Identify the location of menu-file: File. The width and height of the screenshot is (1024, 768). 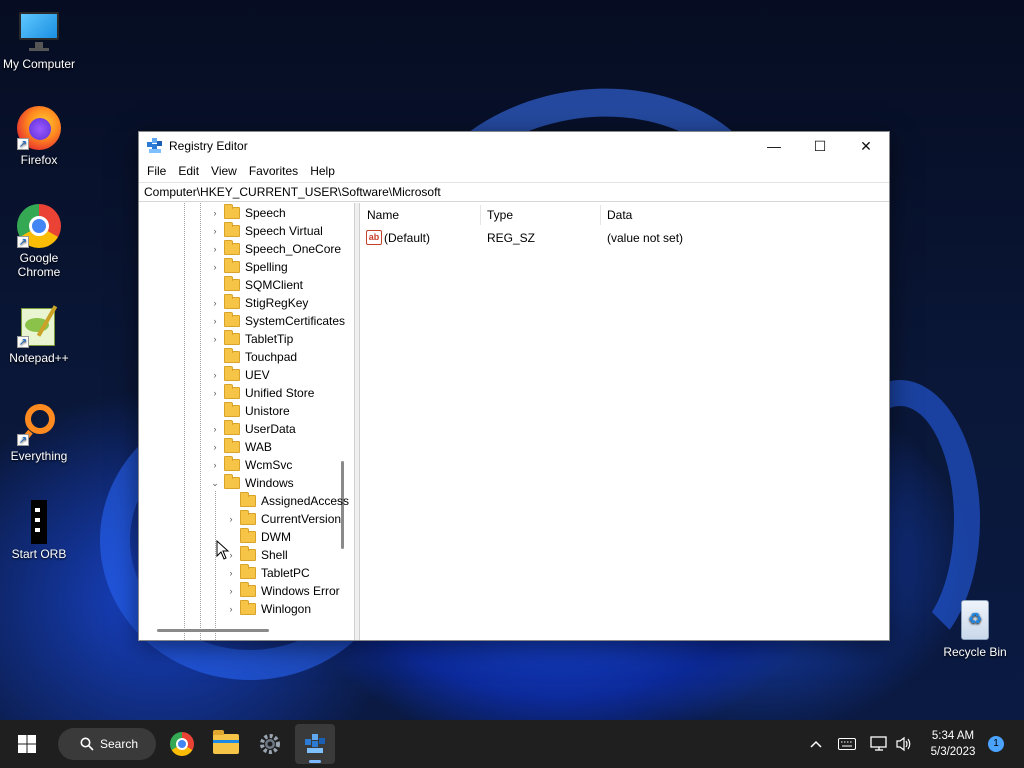
(156, 171).